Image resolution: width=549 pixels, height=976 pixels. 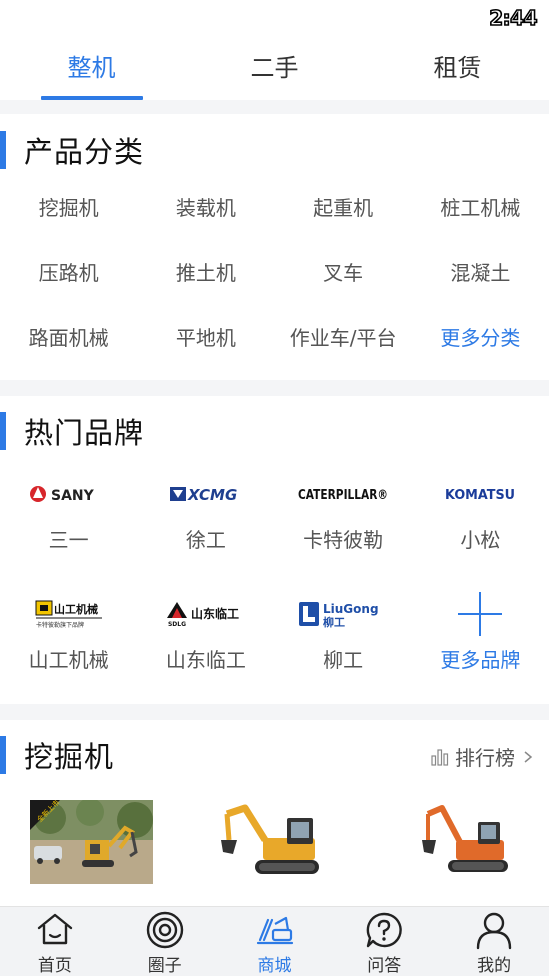 I want to click on xcmg-logo: XCMG, so click(x=205, y=494).